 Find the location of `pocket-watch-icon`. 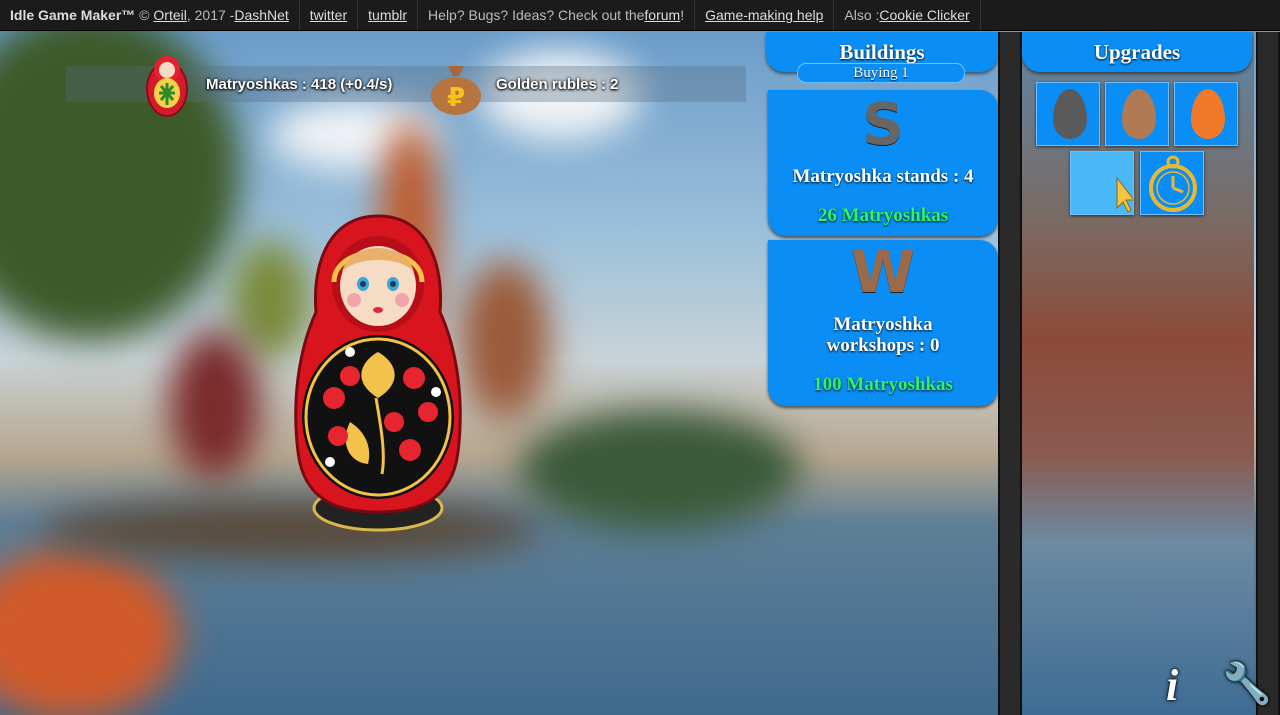

pocket-watch-icon is located at coordinates (1173, 183).